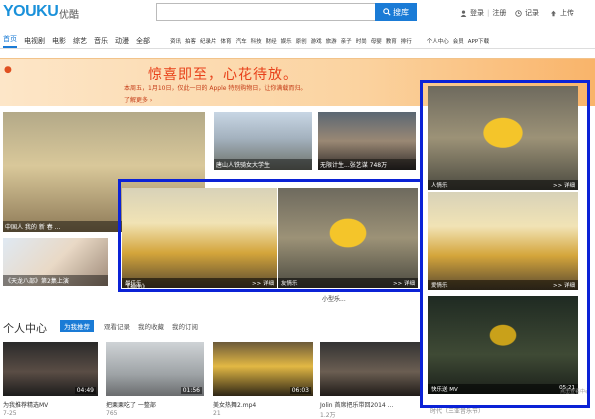 Image resolution: width=595 pixels, height=419 pixels. Describe the element at coordinates (234, 404) in the screenshot. I see `card-title: 美女热舞2.mp4` at that location.